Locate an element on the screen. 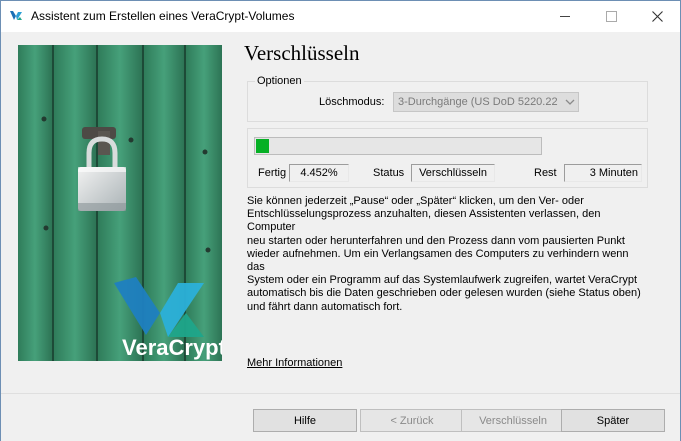 This screenshot has height=441, width=681. maximize-button is located at coordinates (611, 16).